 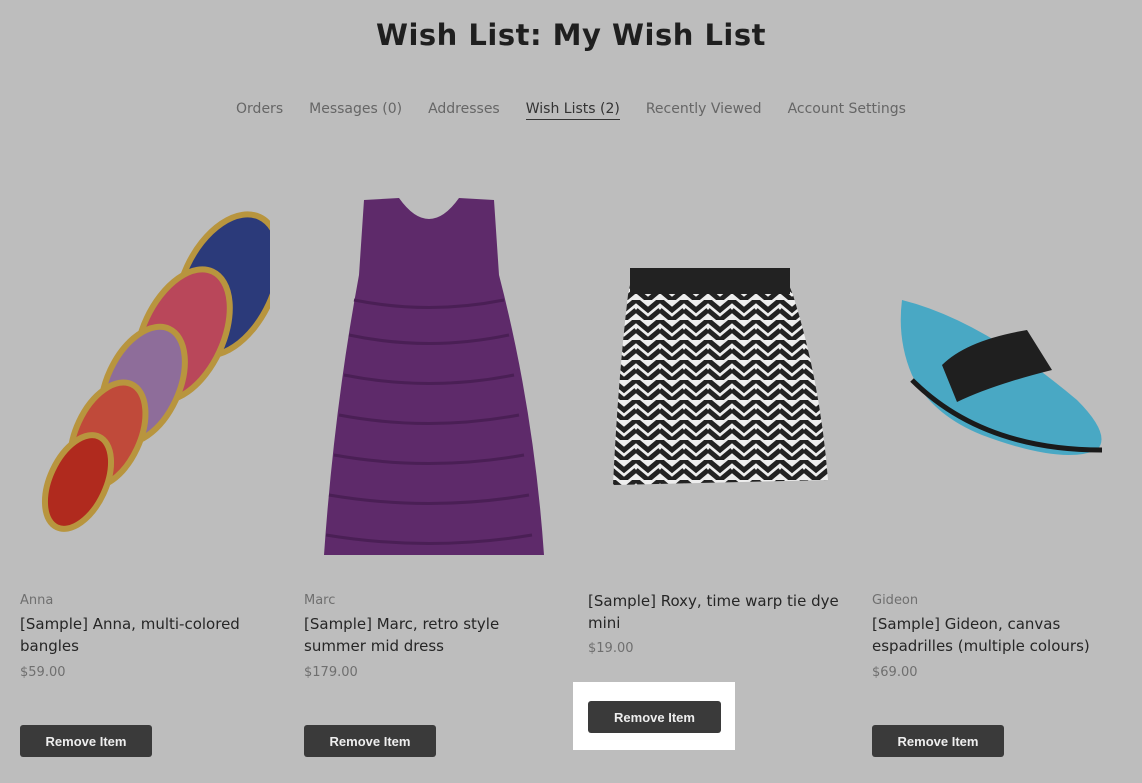 I want to click on bangles-image, so click(x=145, y=380).